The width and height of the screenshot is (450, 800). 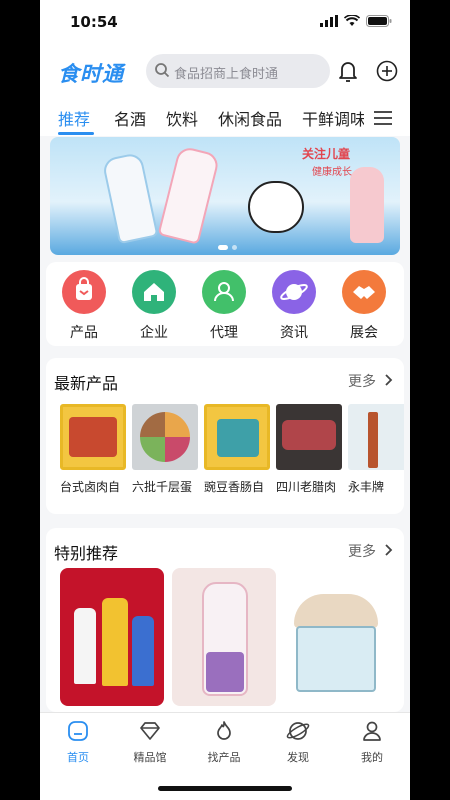 I want to click on wifi-icon, so click(x=352, y=20).